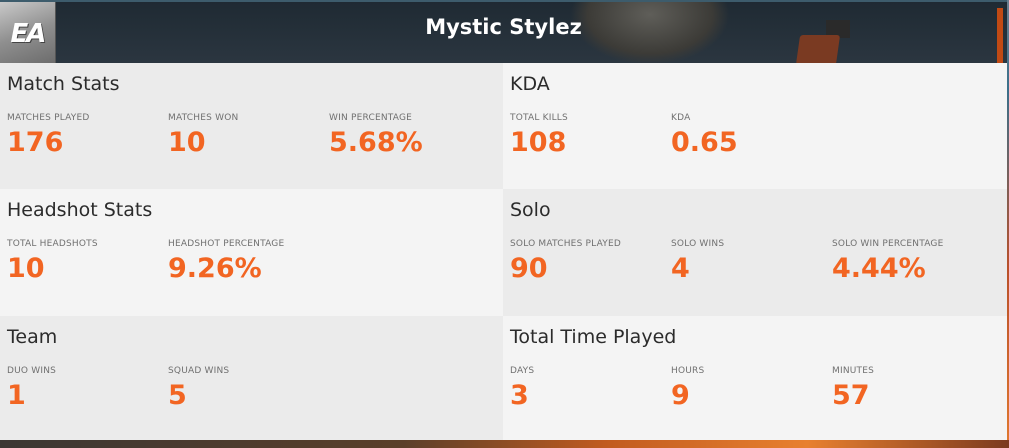 The height and width of the screenshot is (448, 1009). I want to click on stat-value: 9.26%, so click(215, 268).